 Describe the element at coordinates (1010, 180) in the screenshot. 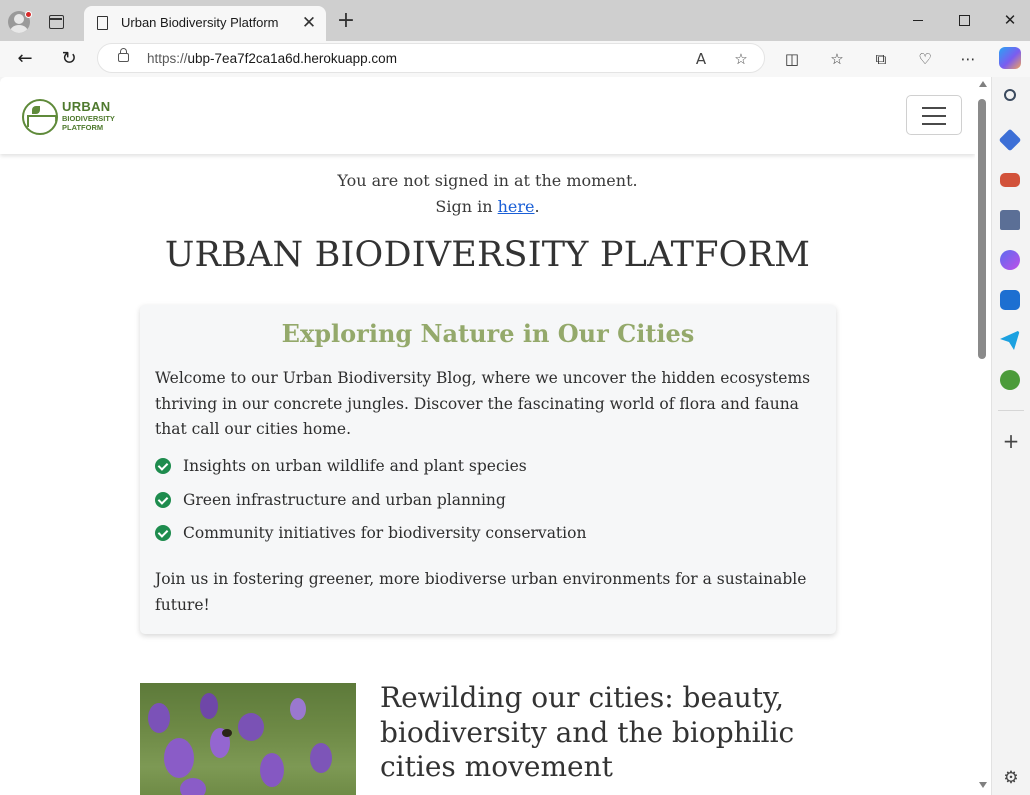

I see `sidebar-tools-icon` at that location.